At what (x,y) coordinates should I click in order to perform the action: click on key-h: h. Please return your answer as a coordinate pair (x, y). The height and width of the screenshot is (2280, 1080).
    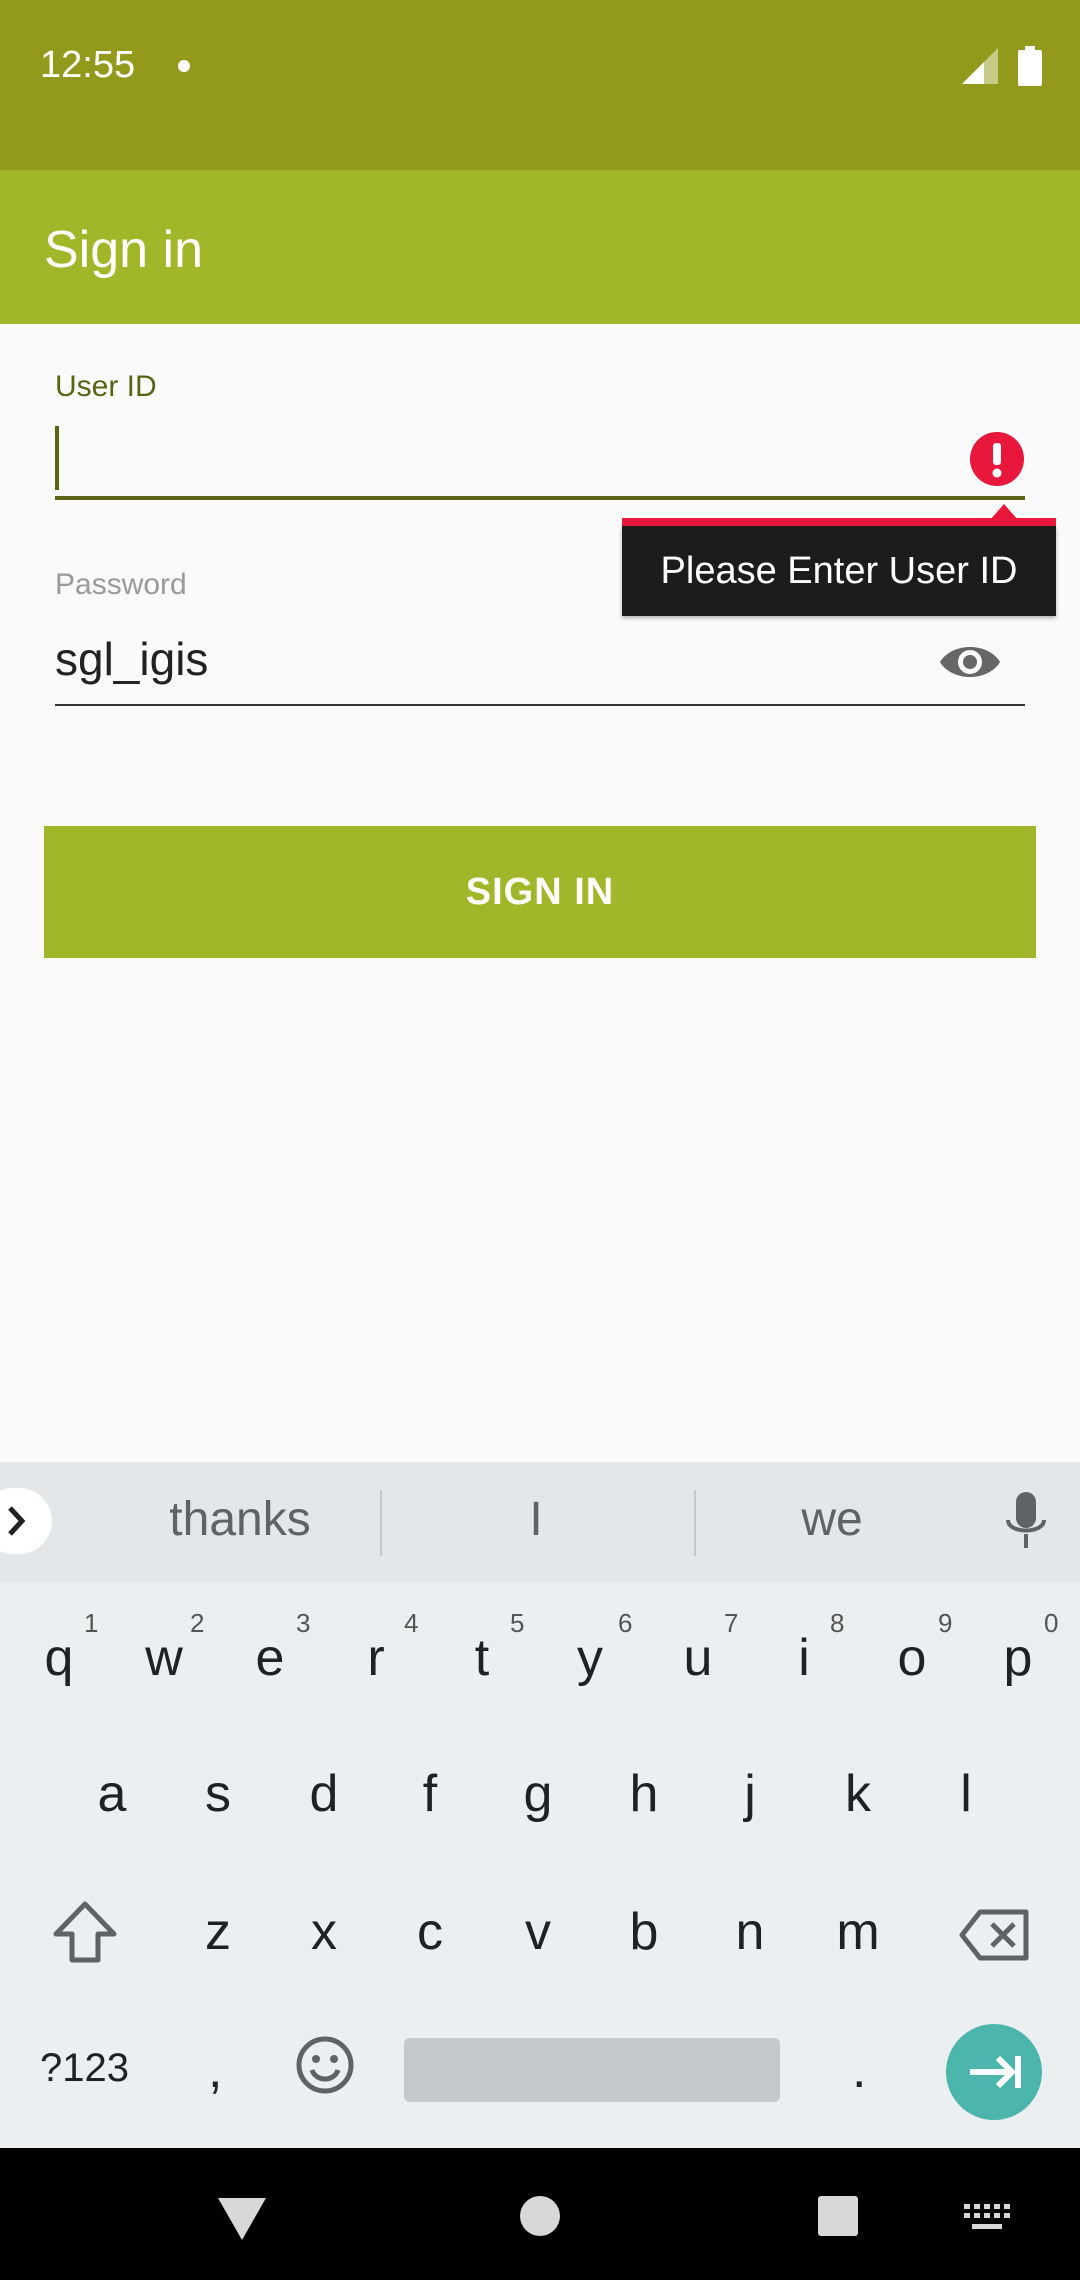
    Looking at the image, I should click on (644, 1794).